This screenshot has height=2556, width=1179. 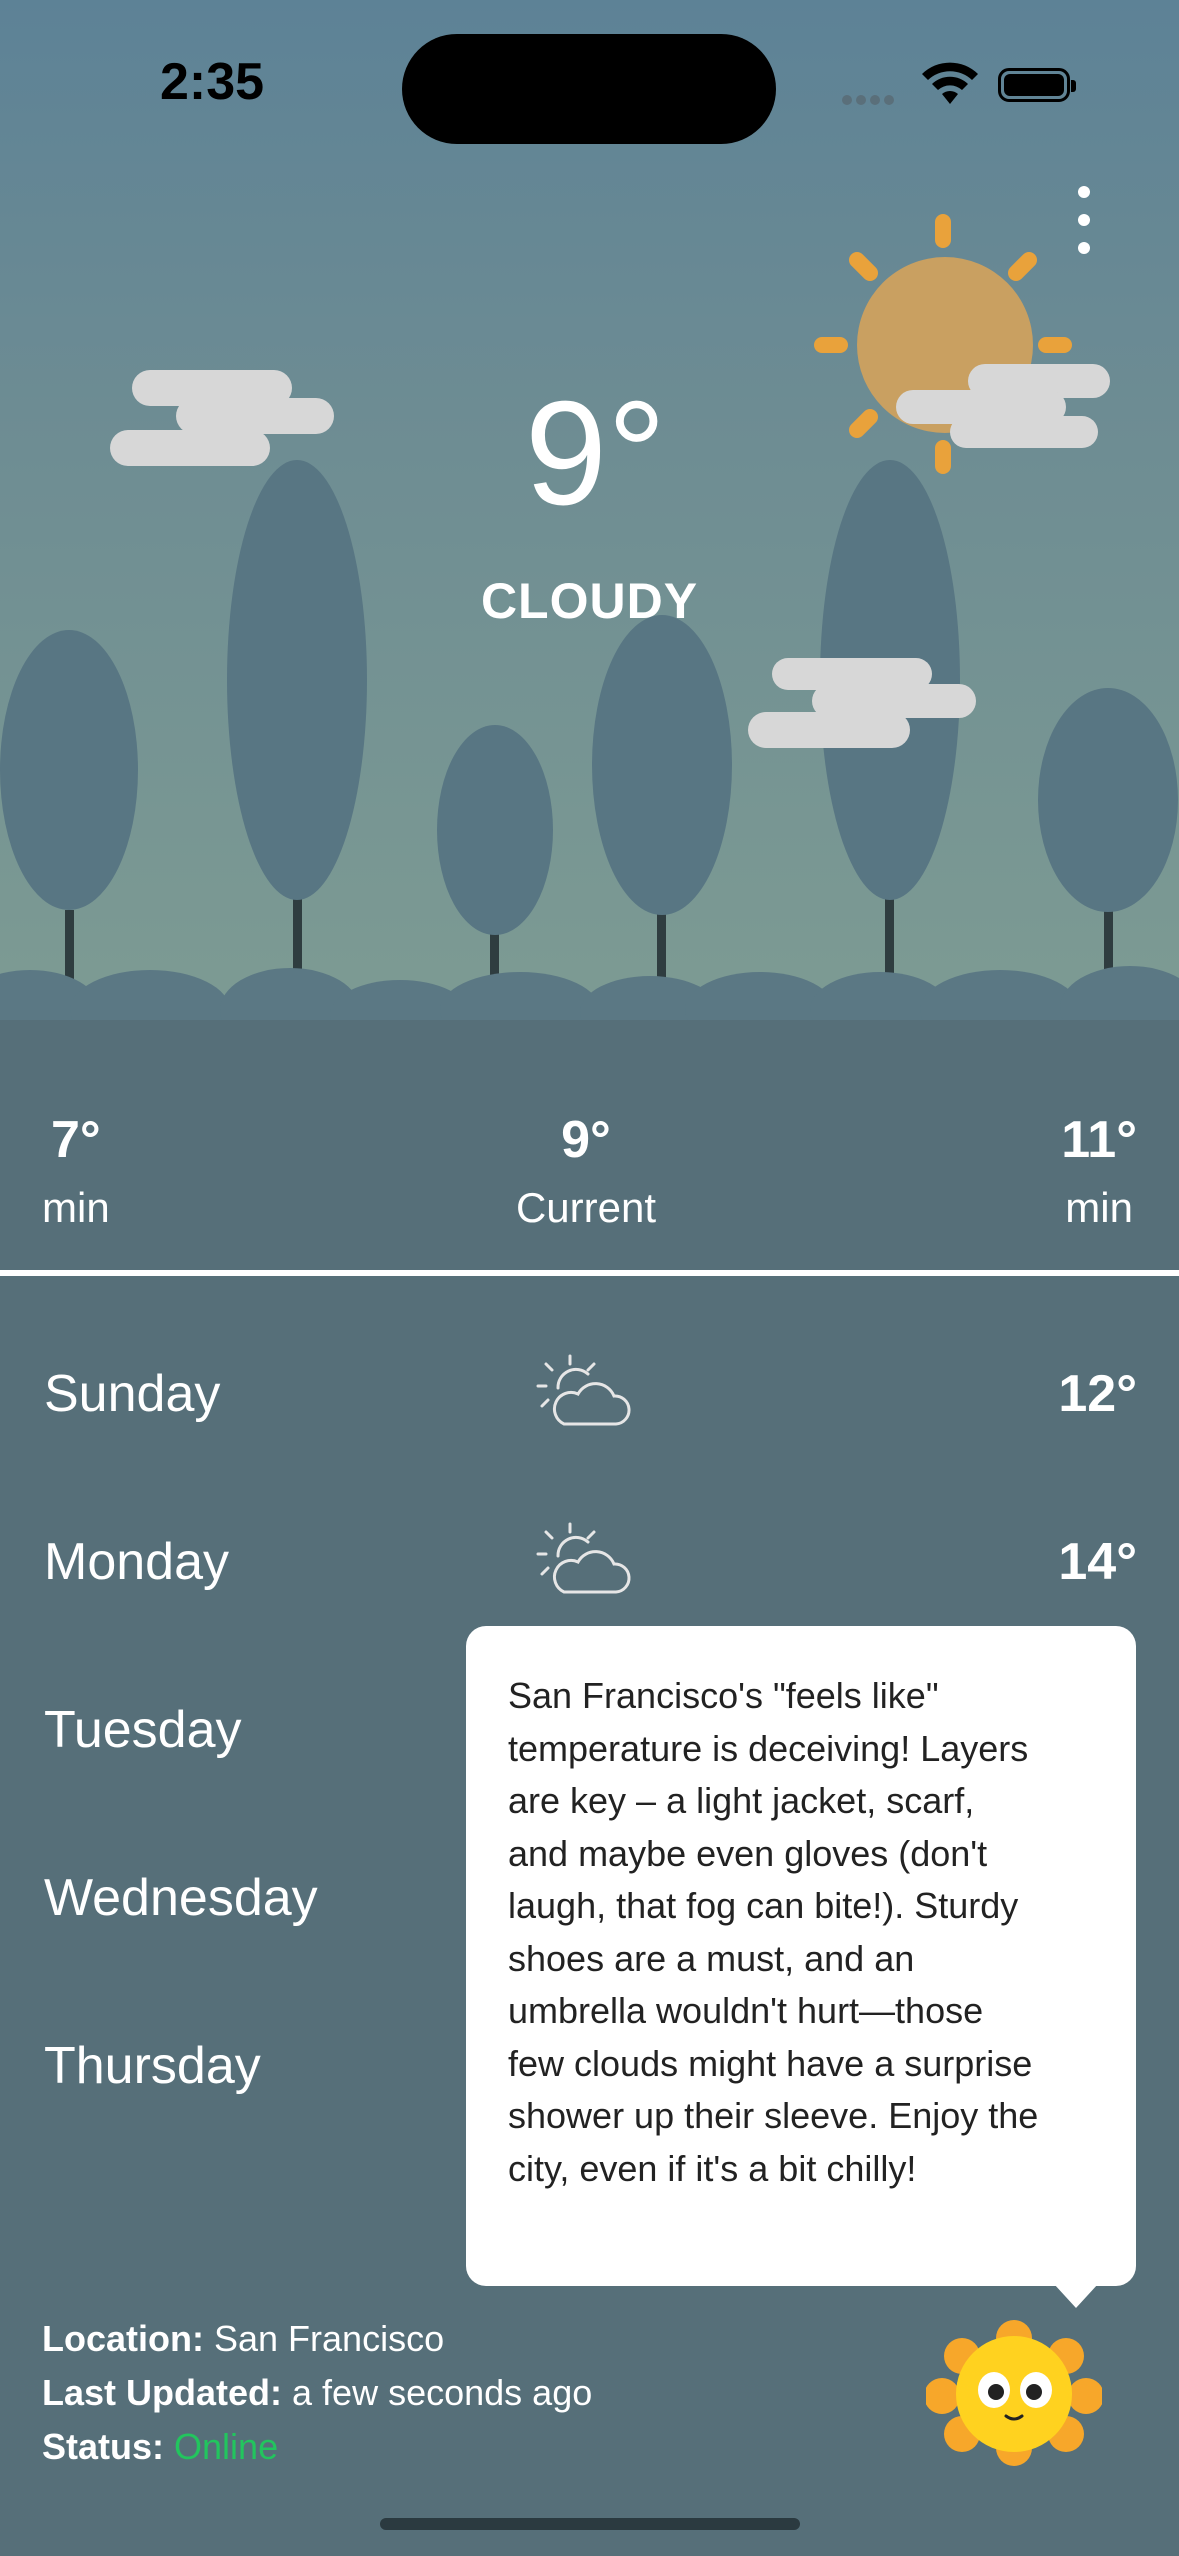 What do you see at coordinates (763, 1905) in the screenshot?
I see `tip-line: laugh, that fog can bite!). Sturdy` at bounding box center [763, 1905].